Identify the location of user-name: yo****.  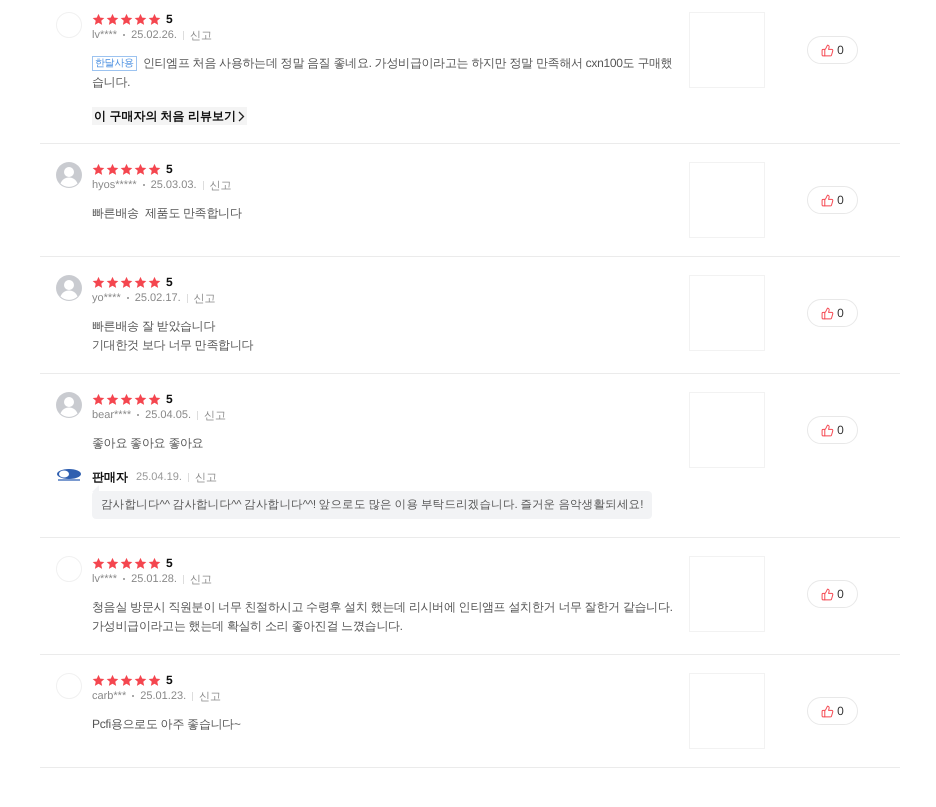
(106, 298).